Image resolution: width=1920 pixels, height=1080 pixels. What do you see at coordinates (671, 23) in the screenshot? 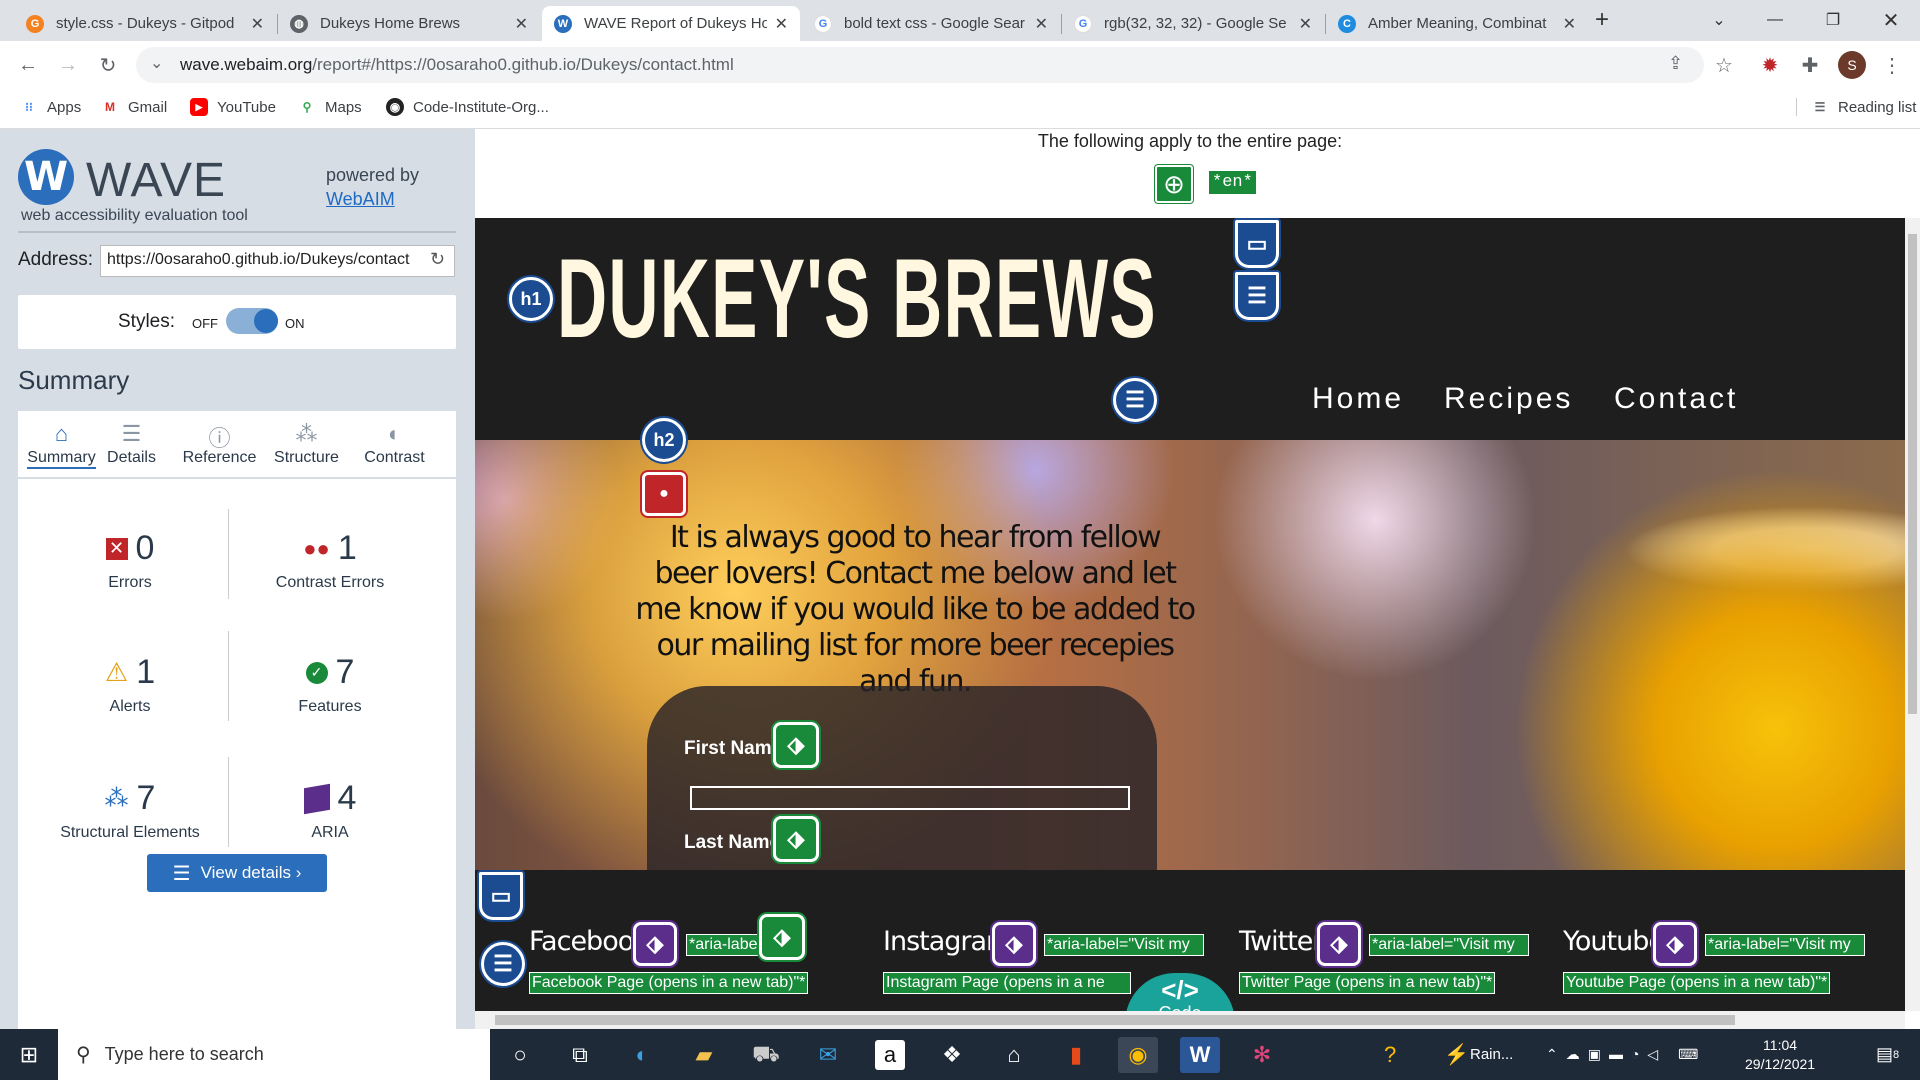
I see `tab-wave-report: W WAVE Report of Dukeys Ho ✕` at bounding box center [671, 23].